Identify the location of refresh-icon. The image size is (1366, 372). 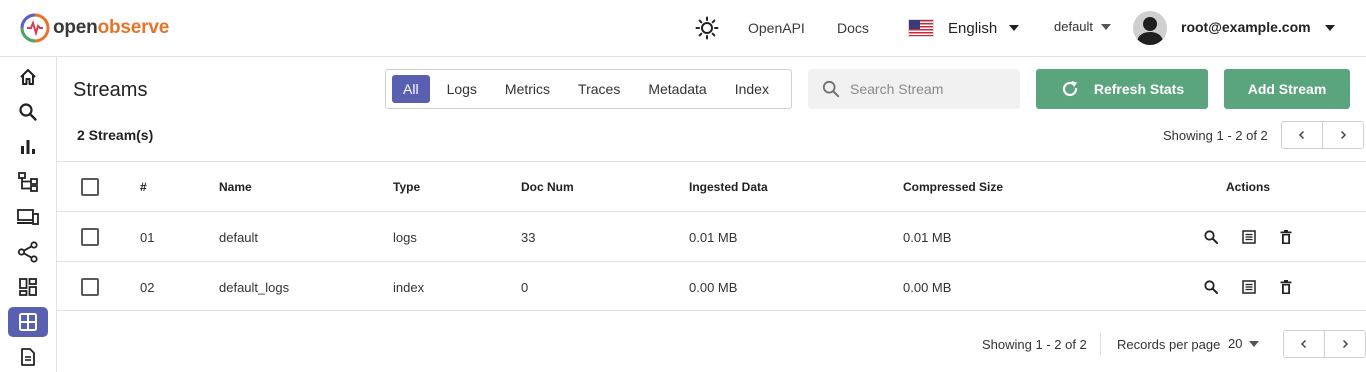
(1069, 89).